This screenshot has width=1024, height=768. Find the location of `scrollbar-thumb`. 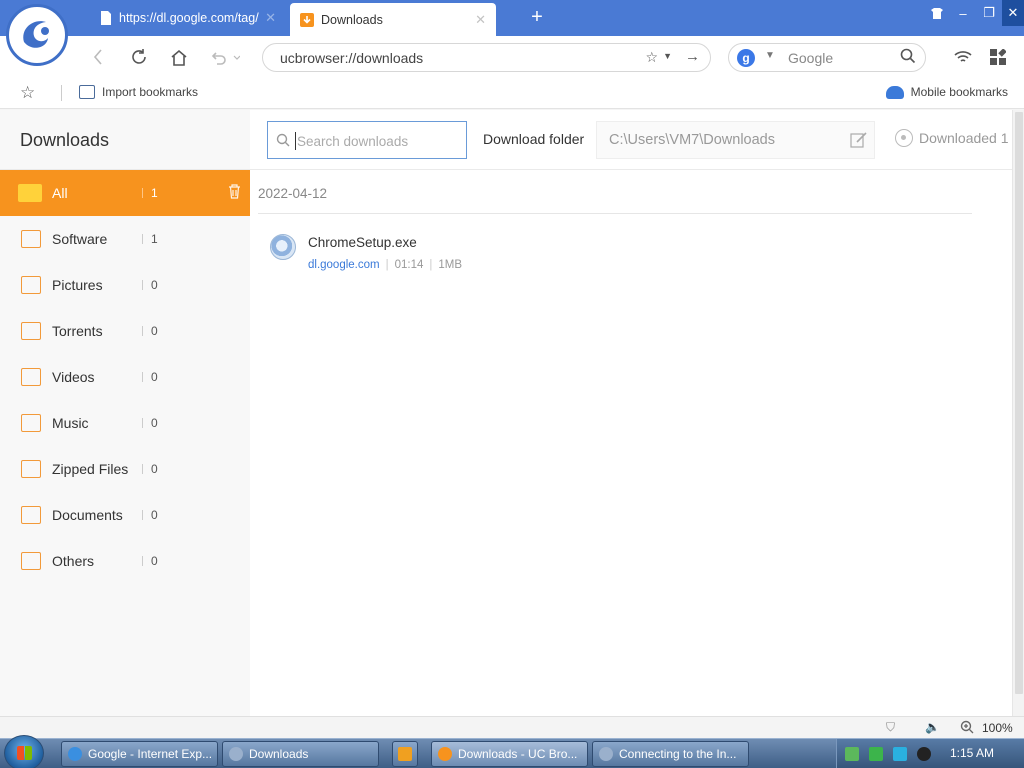

scrollbar-thumb is located at coordinates (1019, 403).